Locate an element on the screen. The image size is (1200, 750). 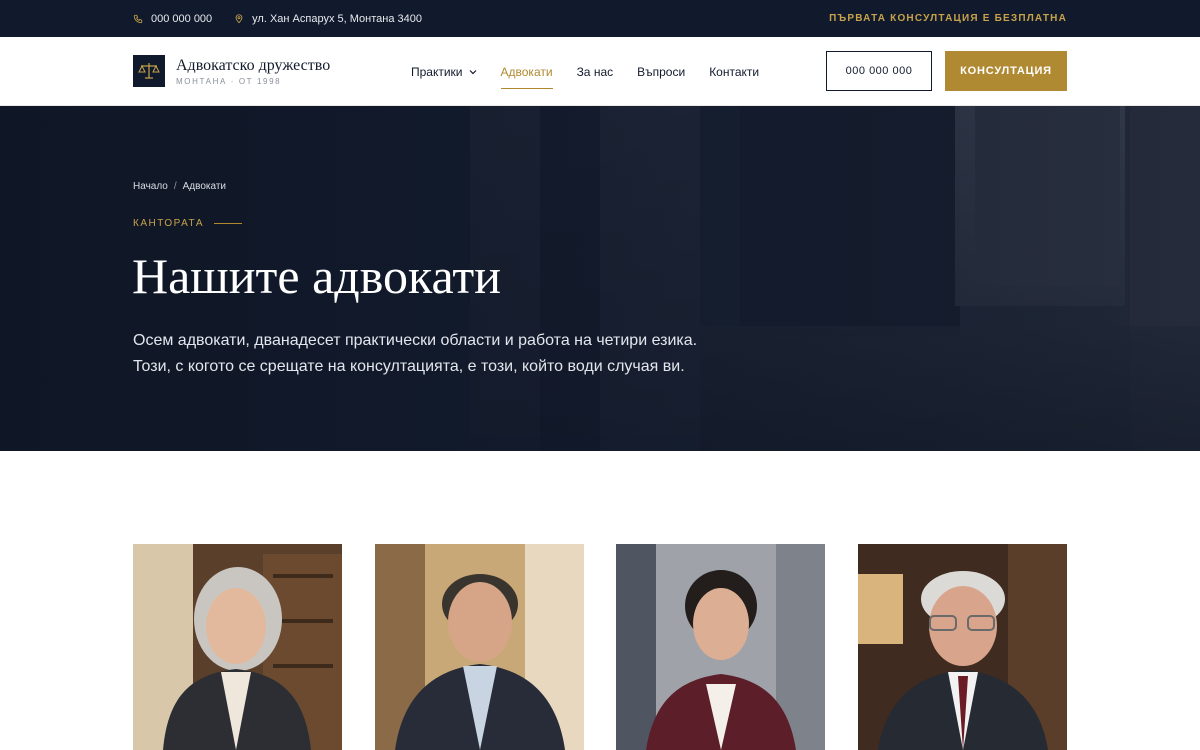
hero-eyebrow: КАНТОРАТА is located at coordinates (187, 223).